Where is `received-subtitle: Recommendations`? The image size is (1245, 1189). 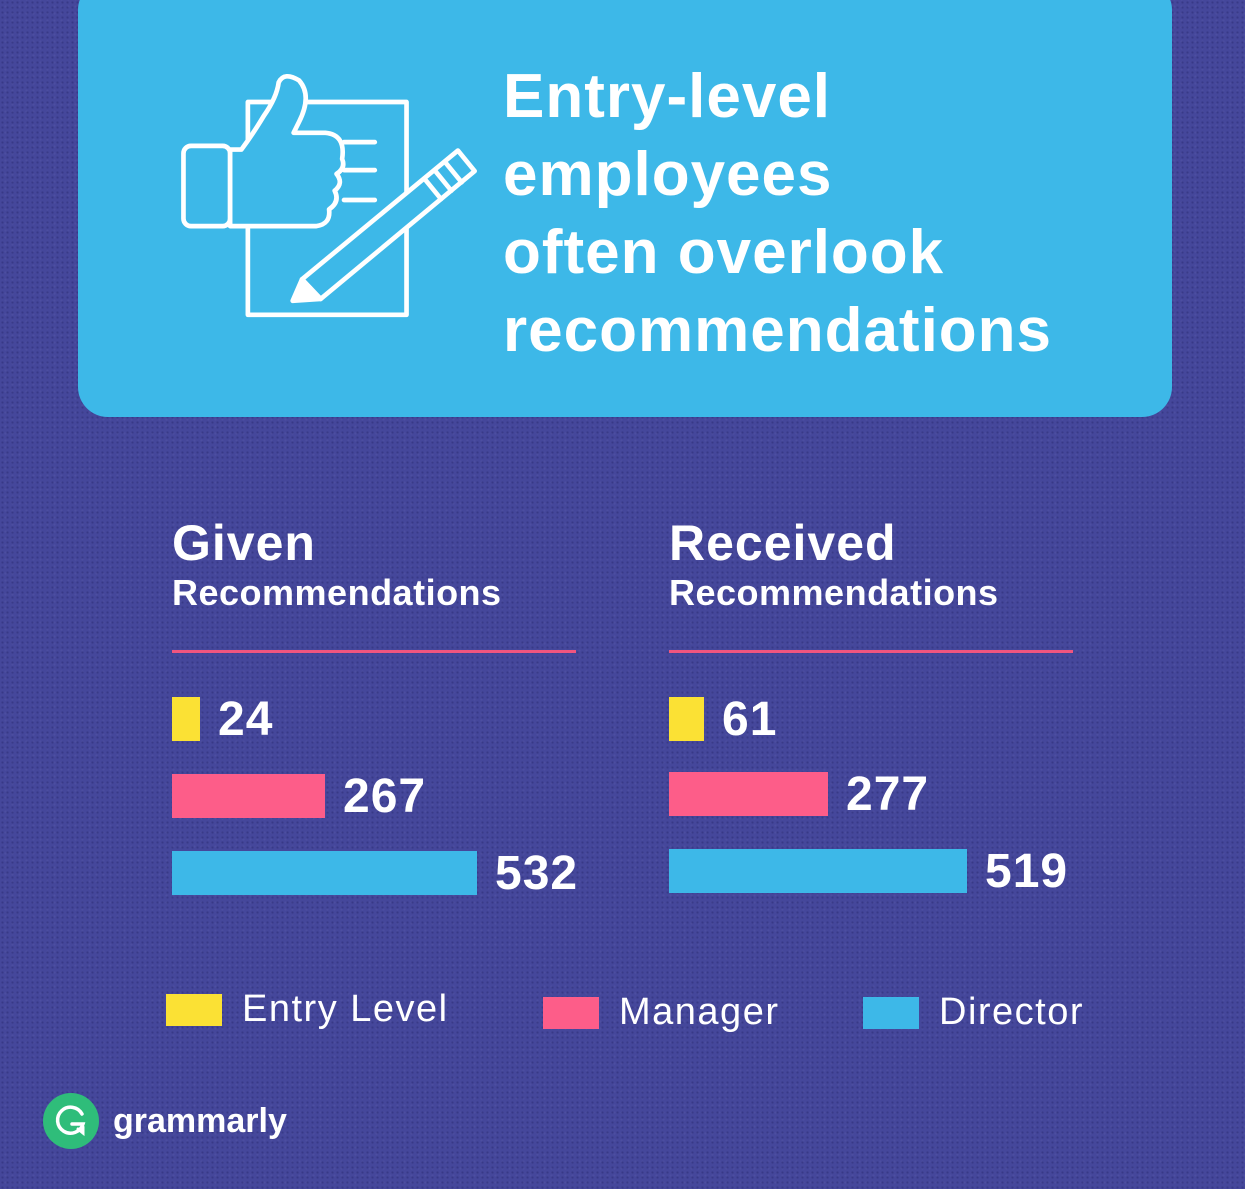 received-subtitle: Recommendations is located at coordinates (834, 592).